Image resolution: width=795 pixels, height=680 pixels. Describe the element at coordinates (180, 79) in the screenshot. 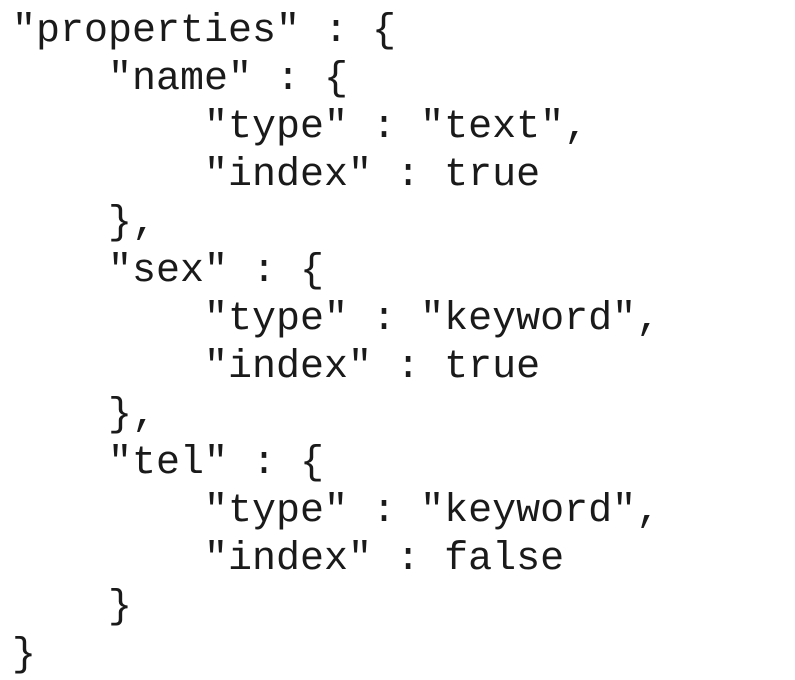

I see `code-line: "name" : {` at that location.